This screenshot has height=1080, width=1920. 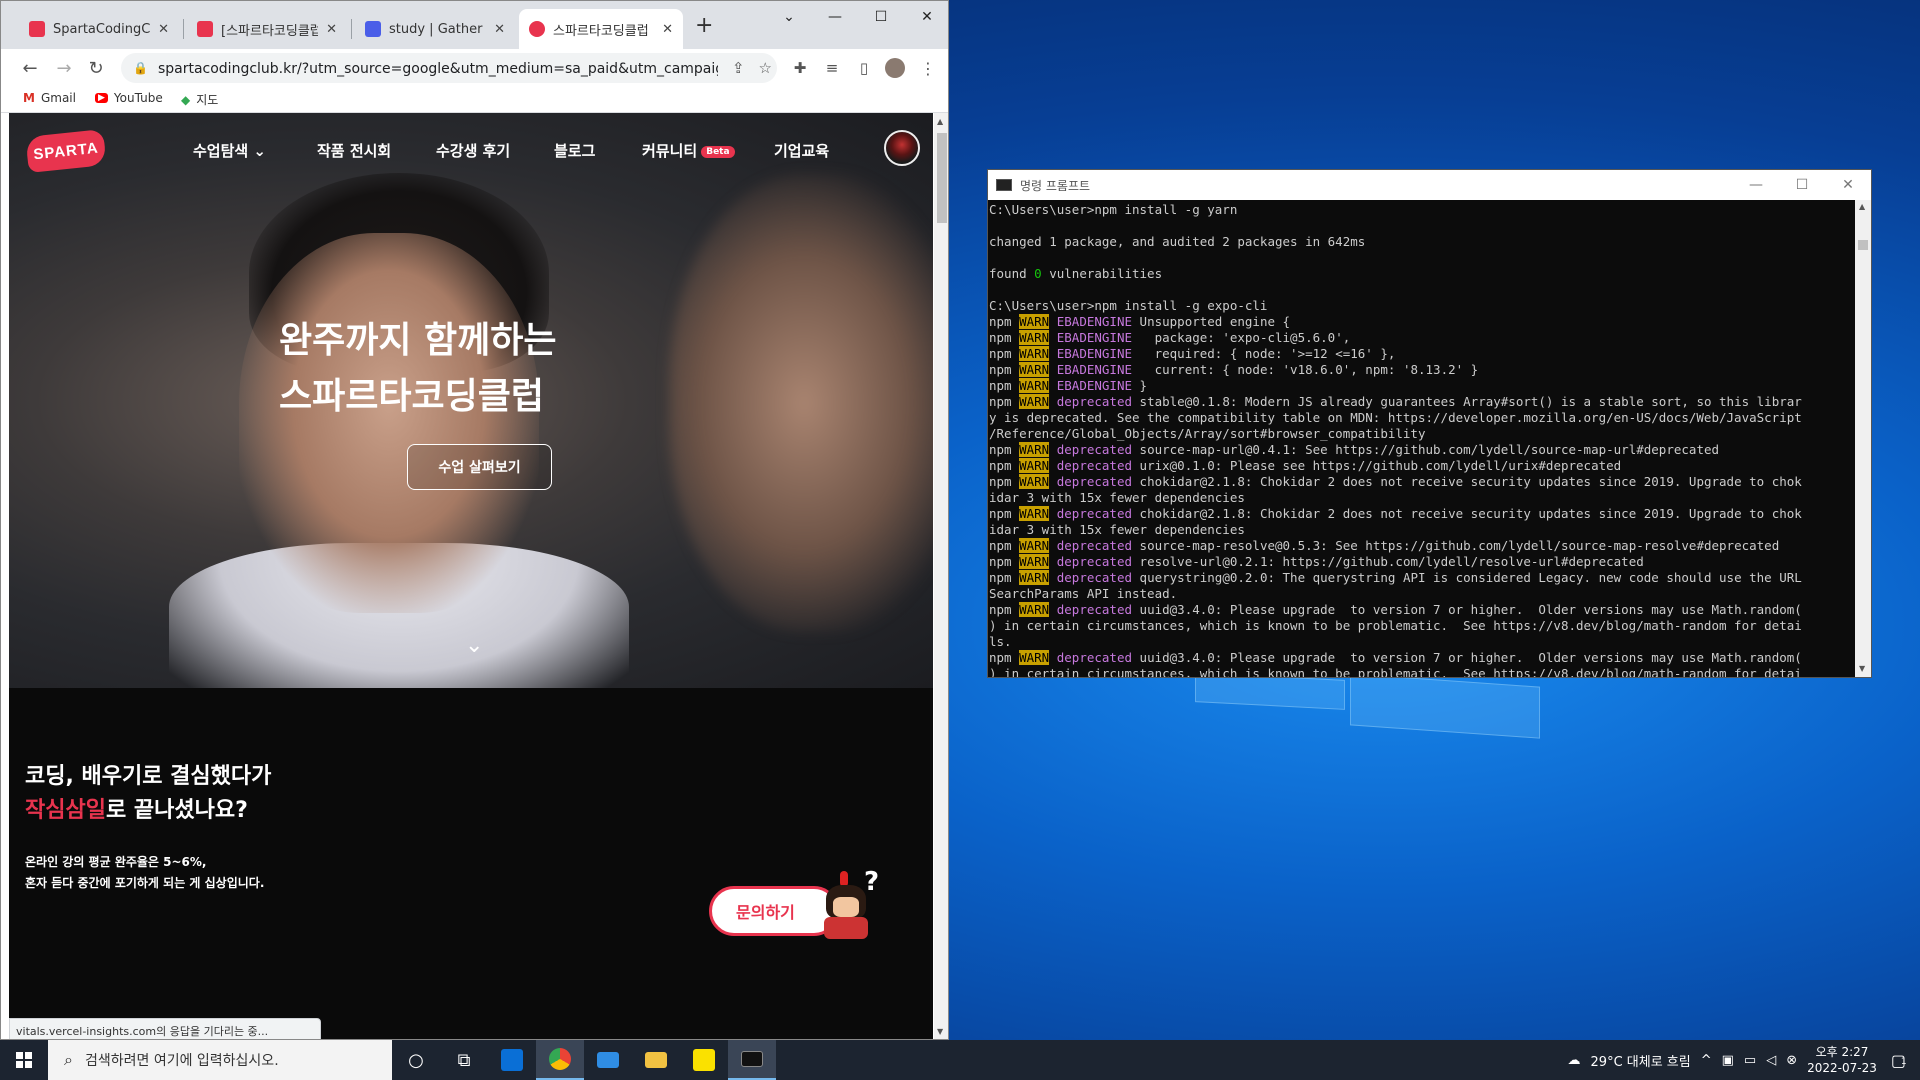 I want to click on browser-tab-active: 스파르타코딩클럽 ✕, so click(x=601, y=29).